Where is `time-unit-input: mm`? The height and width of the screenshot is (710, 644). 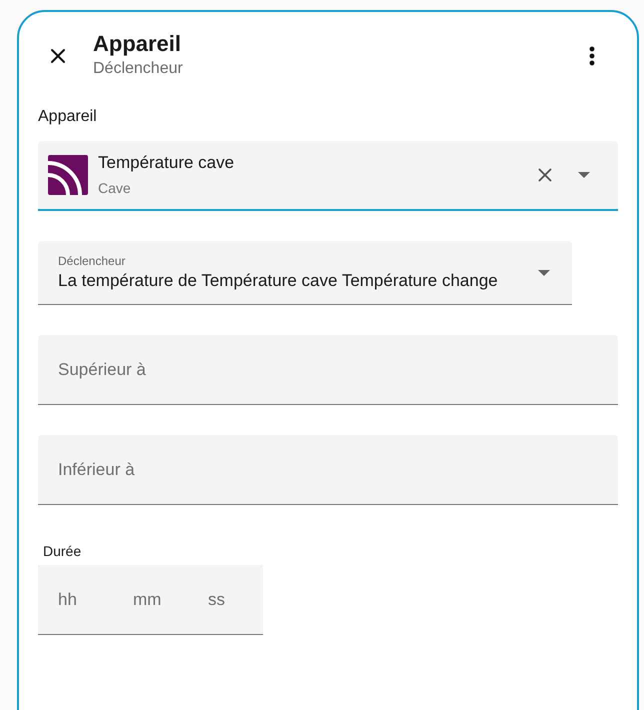 time-unit-input: mm is located at coordinates (170, 599).